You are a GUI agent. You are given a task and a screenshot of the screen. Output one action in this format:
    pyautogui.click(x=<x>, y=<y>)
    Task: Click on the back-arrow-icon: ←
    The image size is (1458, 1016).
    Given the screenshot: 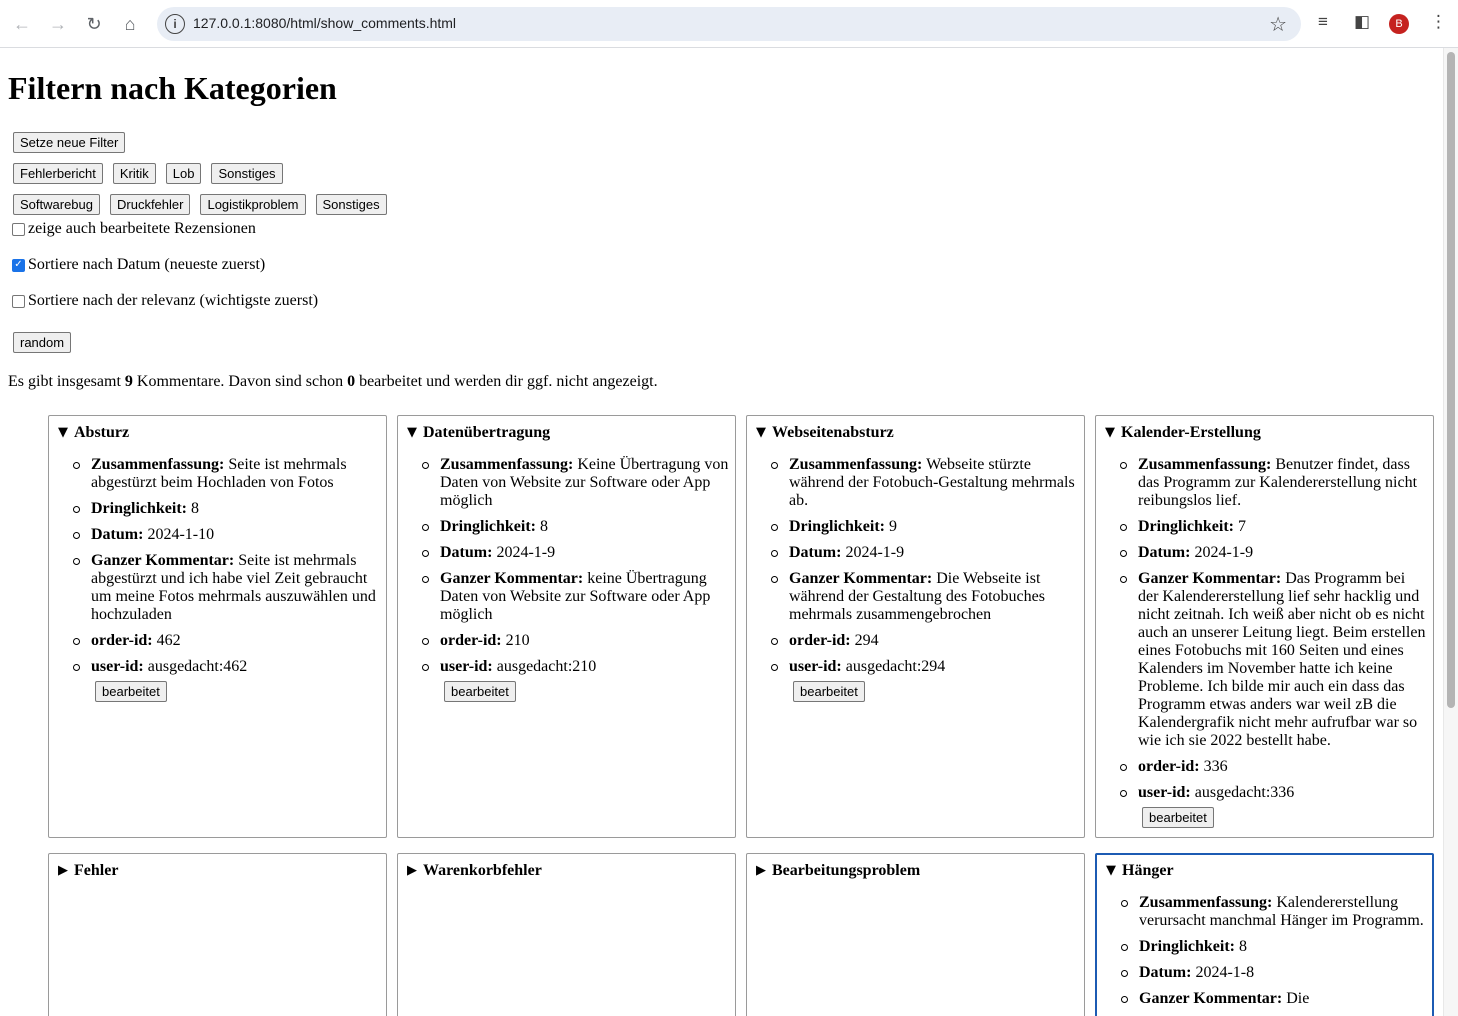 What is the action you would take?
    pyautogui.click(x=22, y=24)
    